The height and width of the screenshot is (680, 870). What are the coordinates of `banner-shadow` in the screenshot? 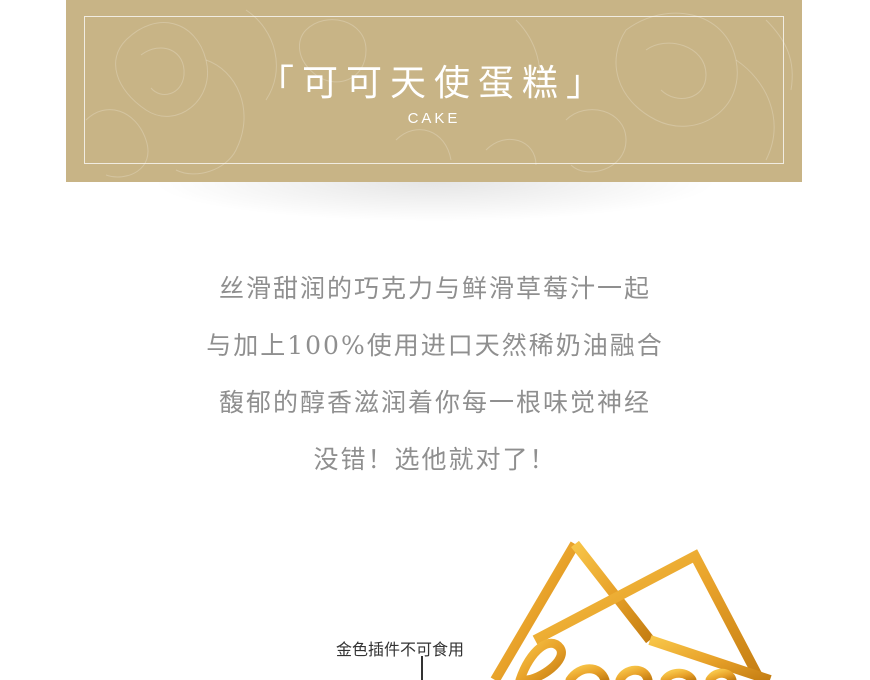 It's located at (435, 202).